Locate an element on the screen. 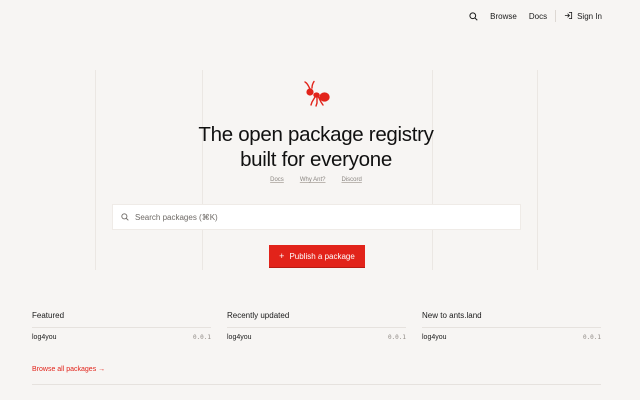  hero-title-line-1: The open package registry is located at coordinates (316, 134).